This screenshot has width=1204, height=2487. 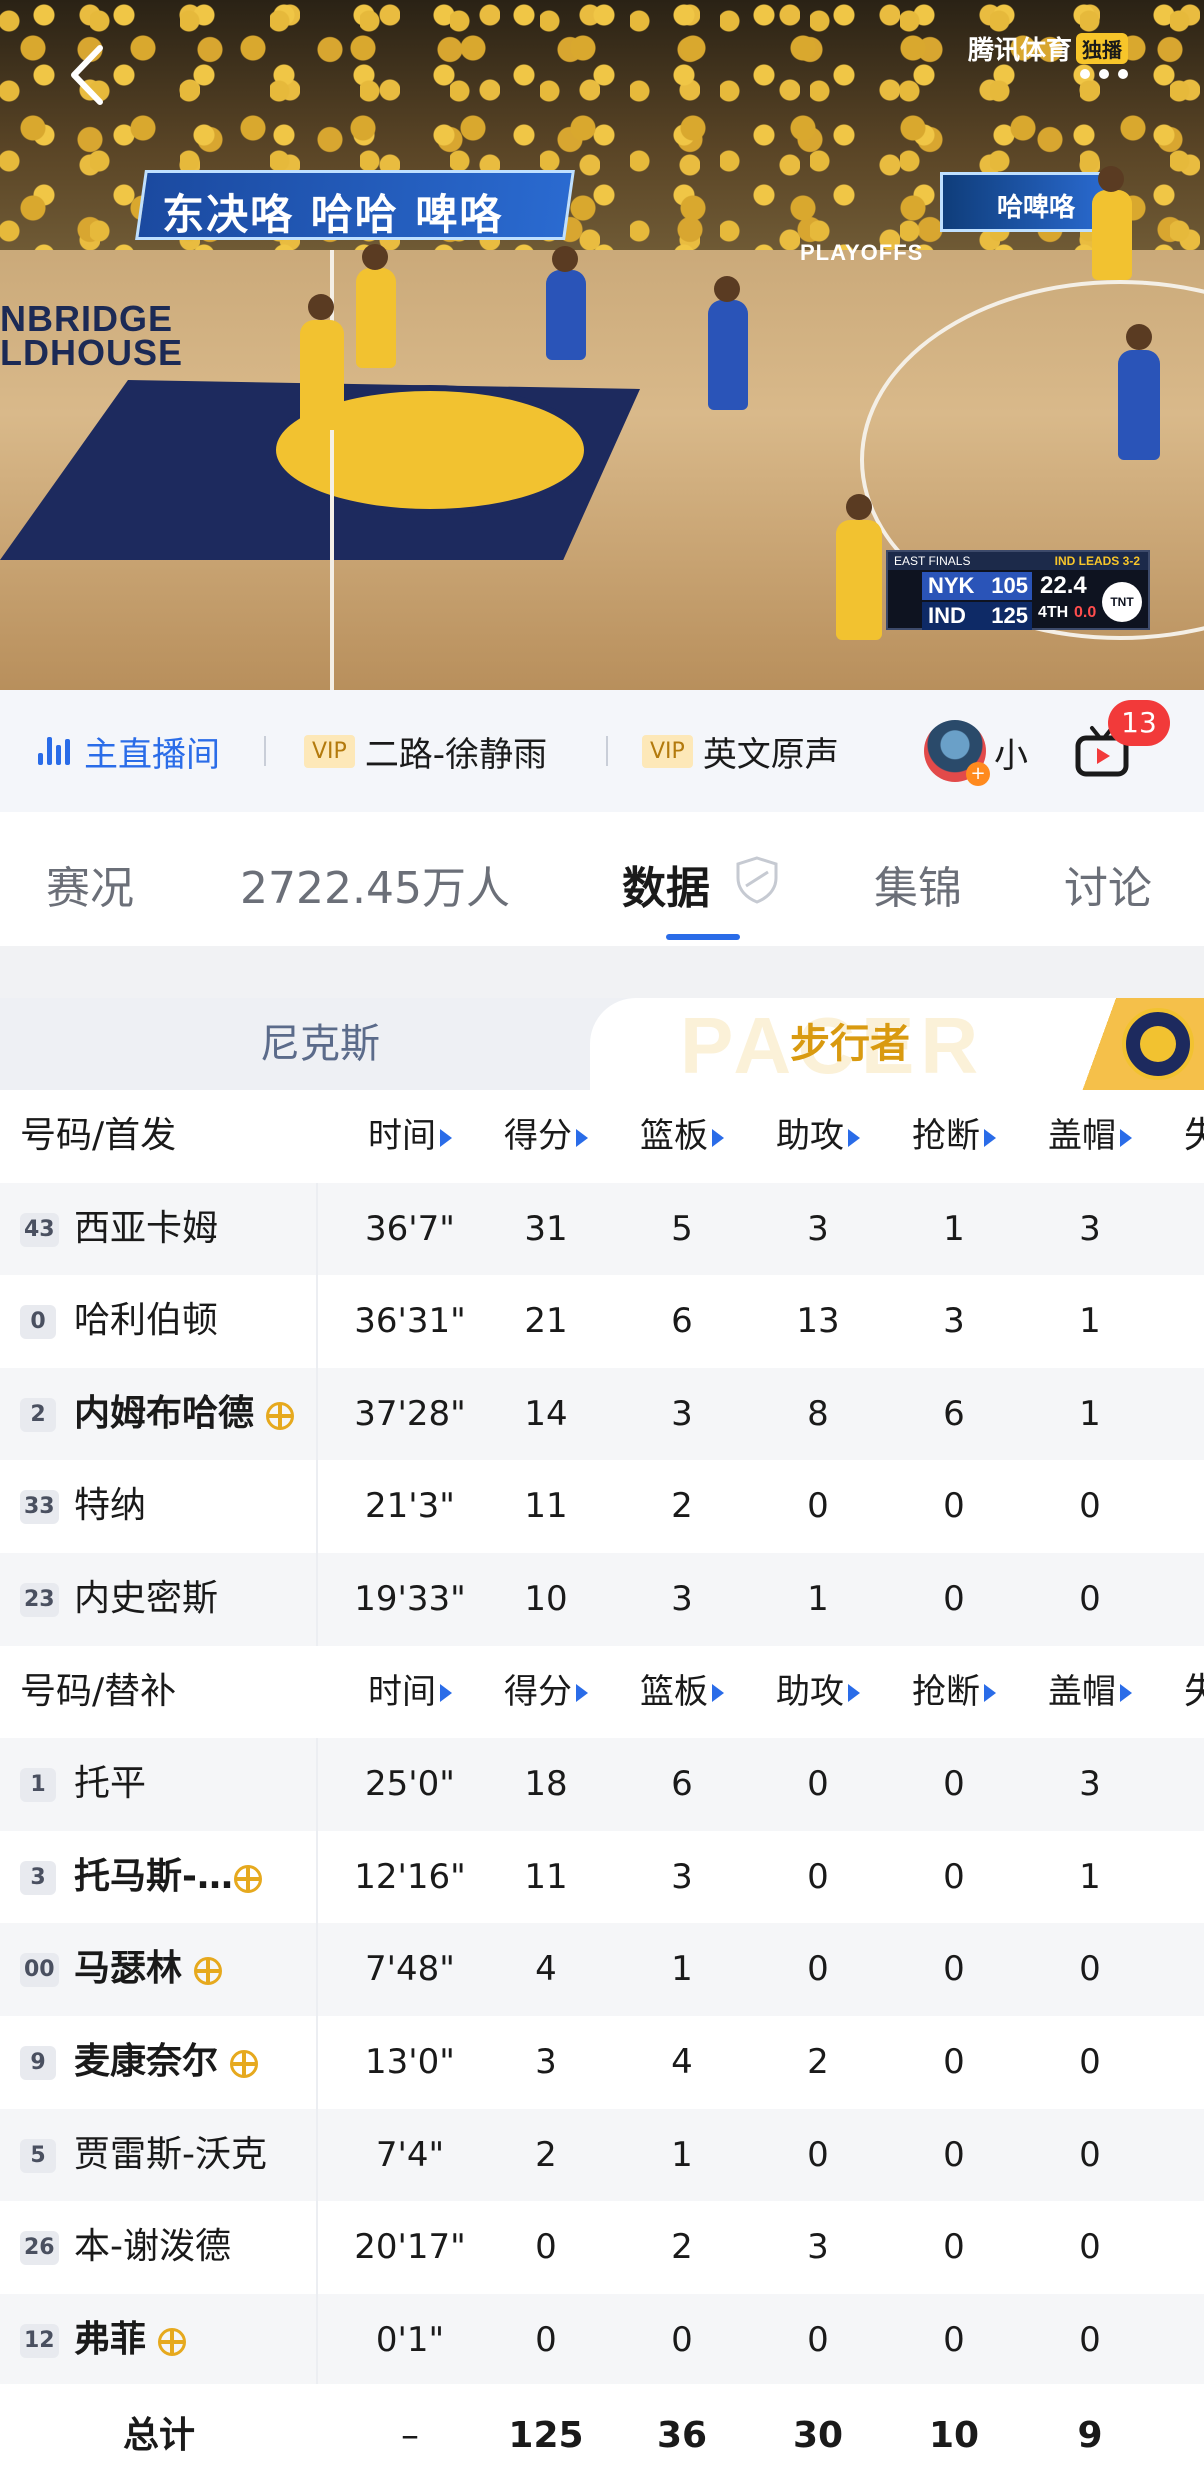 I want to click on player-name: 内史密斯, so click(x=146, y=1599).